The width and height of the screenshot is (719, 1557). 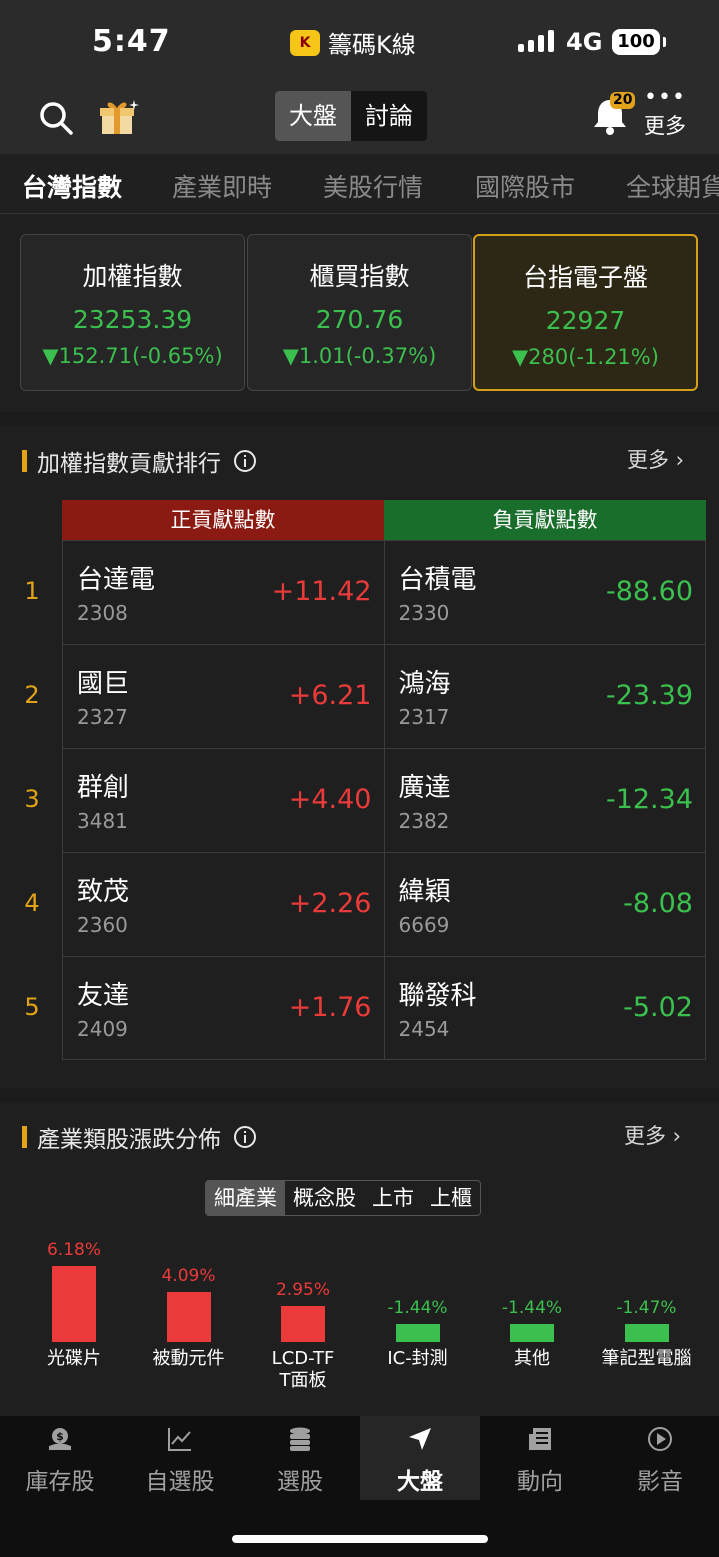 I want to click on contribution-title: 加權指數貢獻排行, so click(x=139, y=461).